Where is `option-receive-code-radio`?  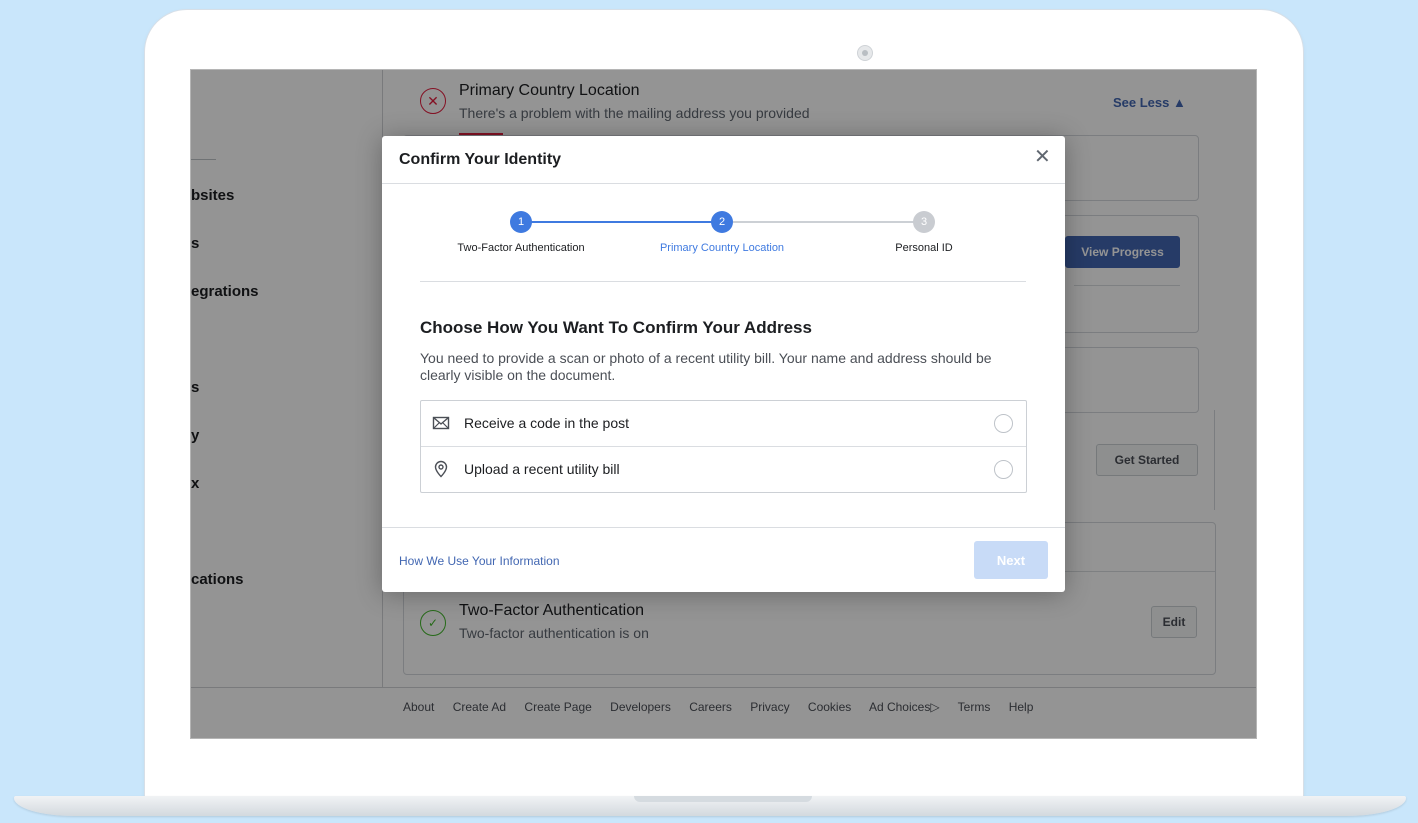 option-receive-code-radio is located at coordinates (1003, 423).